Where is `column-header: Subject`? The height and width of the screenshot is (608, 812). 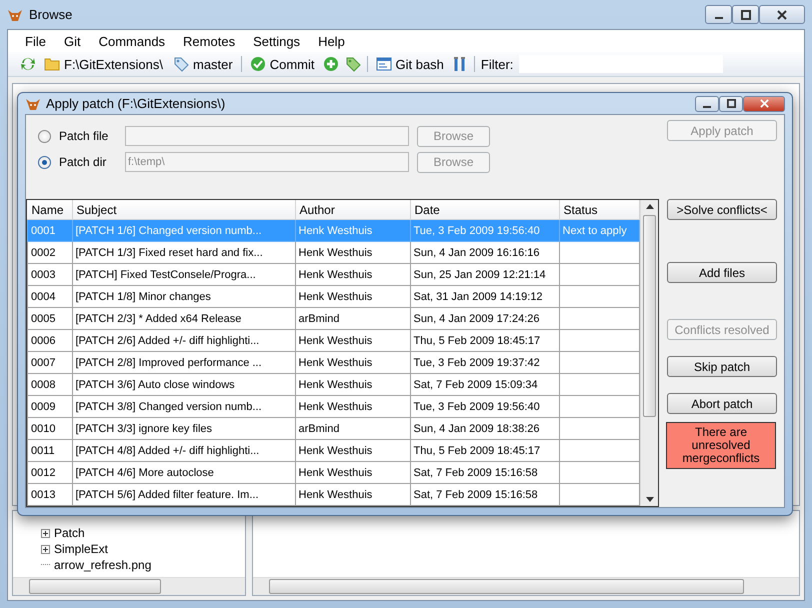 column-header: Subject is located at coordinates (183, 210).